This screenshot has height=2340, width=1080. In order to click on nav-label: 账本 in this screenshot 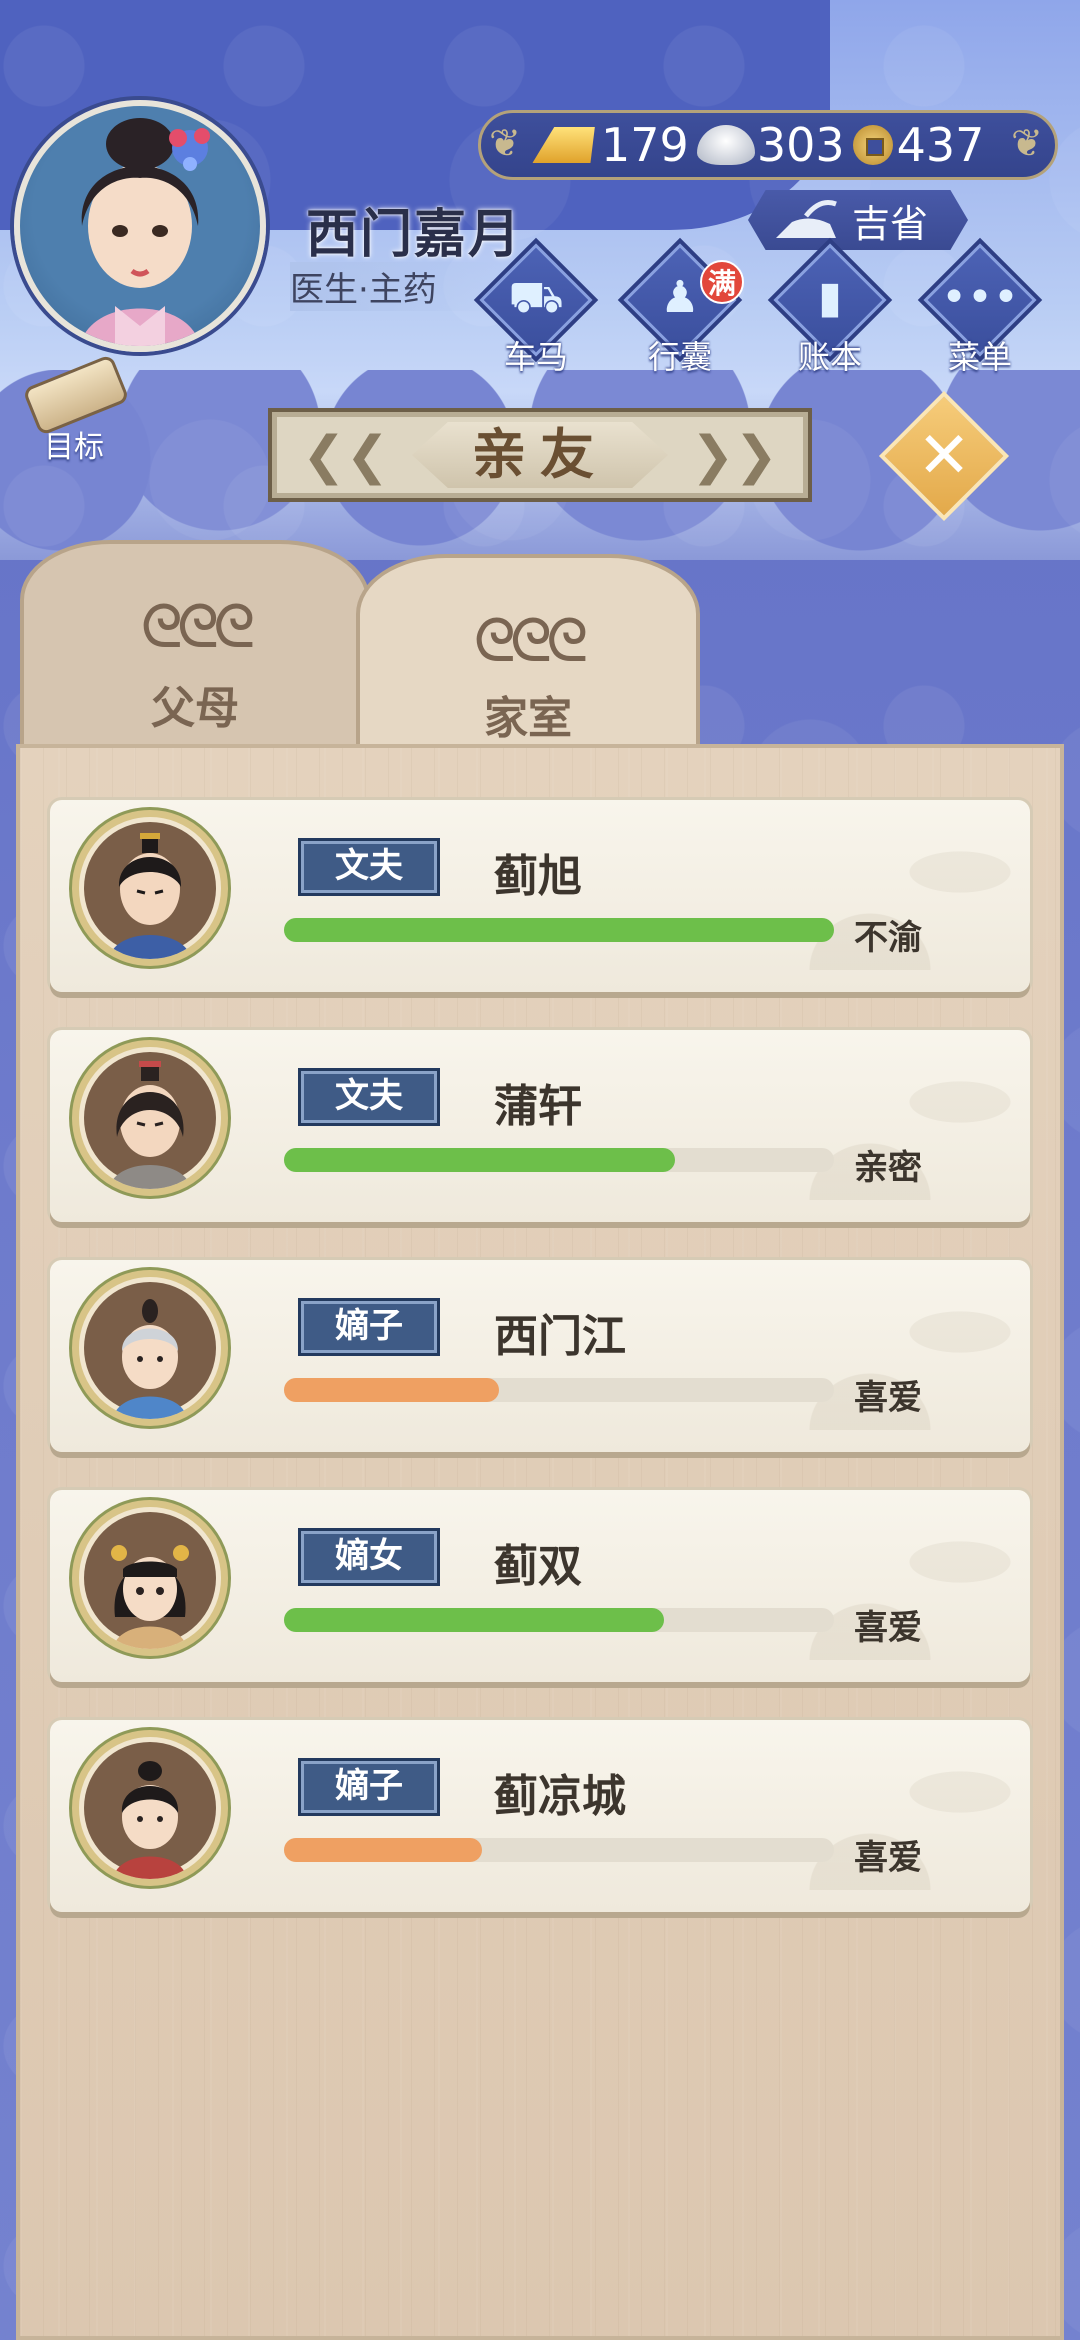, I will do `click(829, 357)`.